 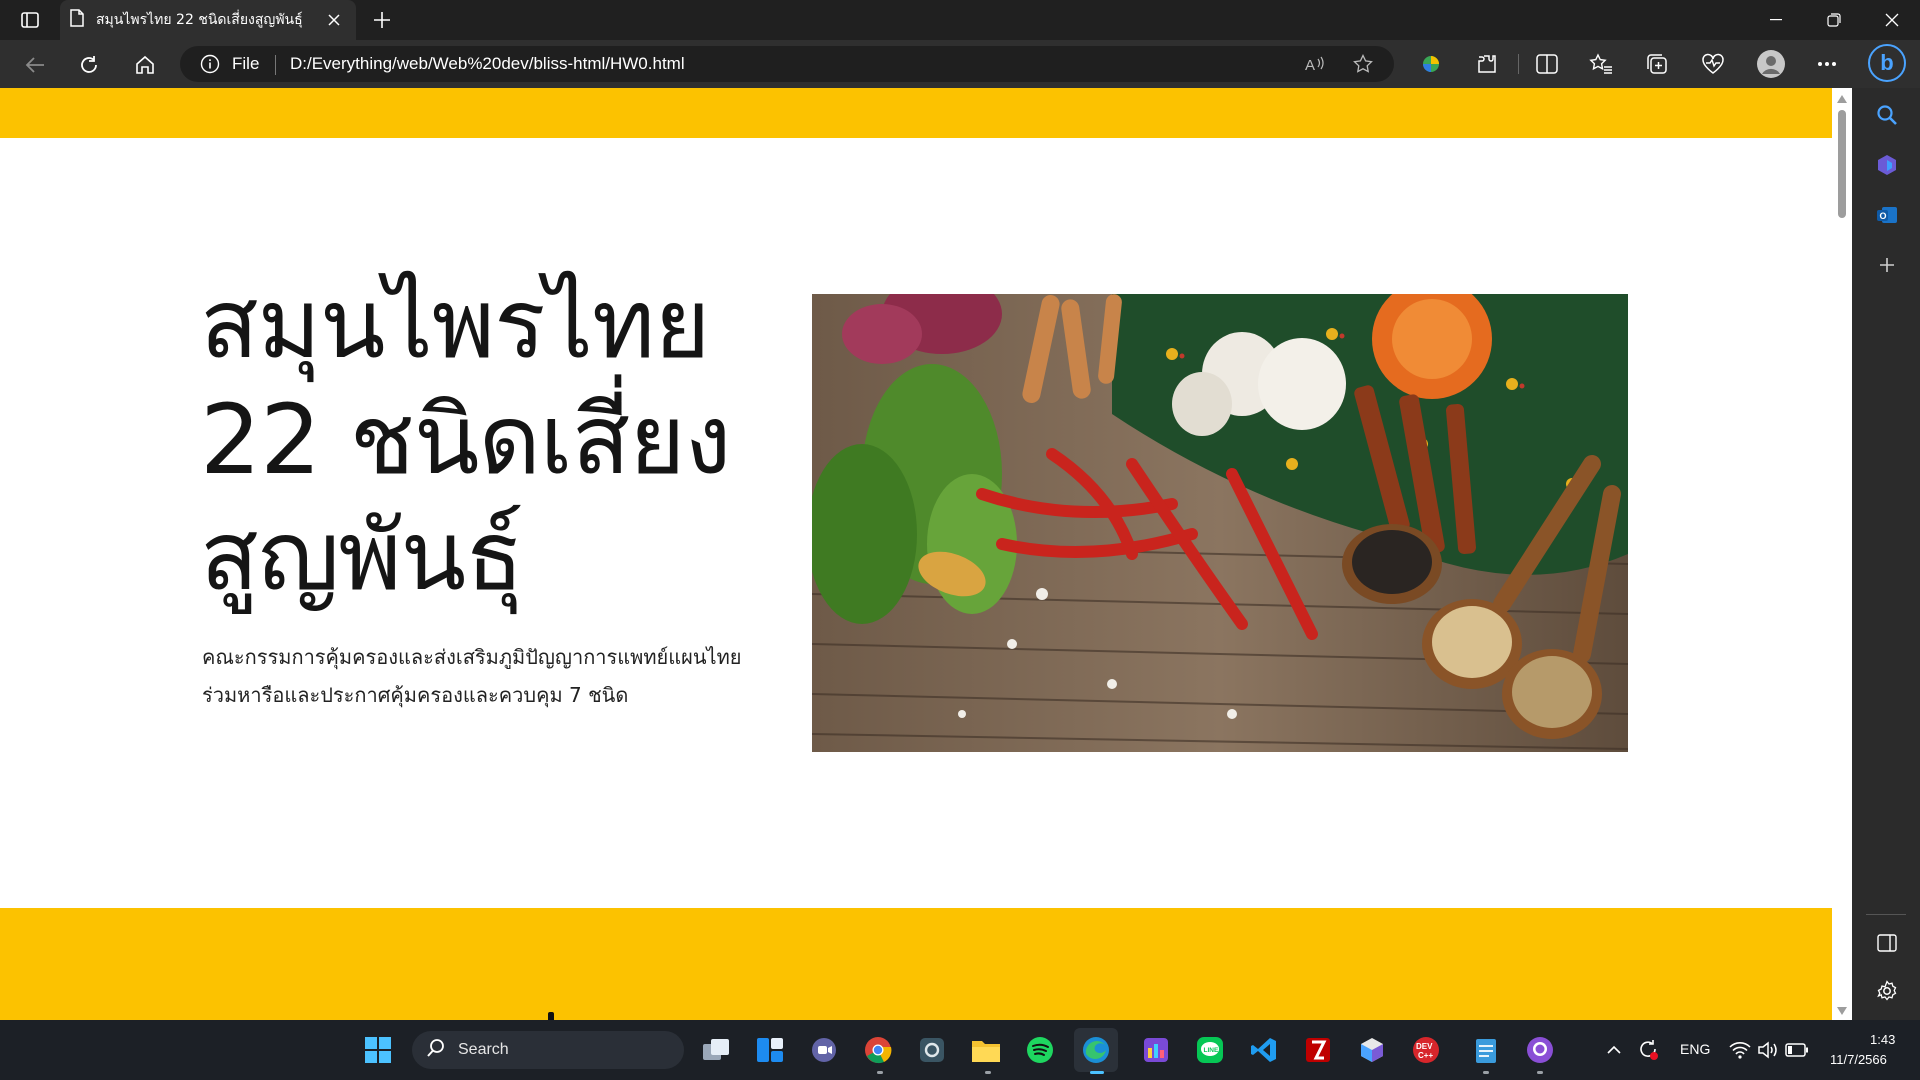 What do you see at coordinates (1776, 20) in the screenshot?
I see `minimize-icon` at bounding box center [1776, 20].